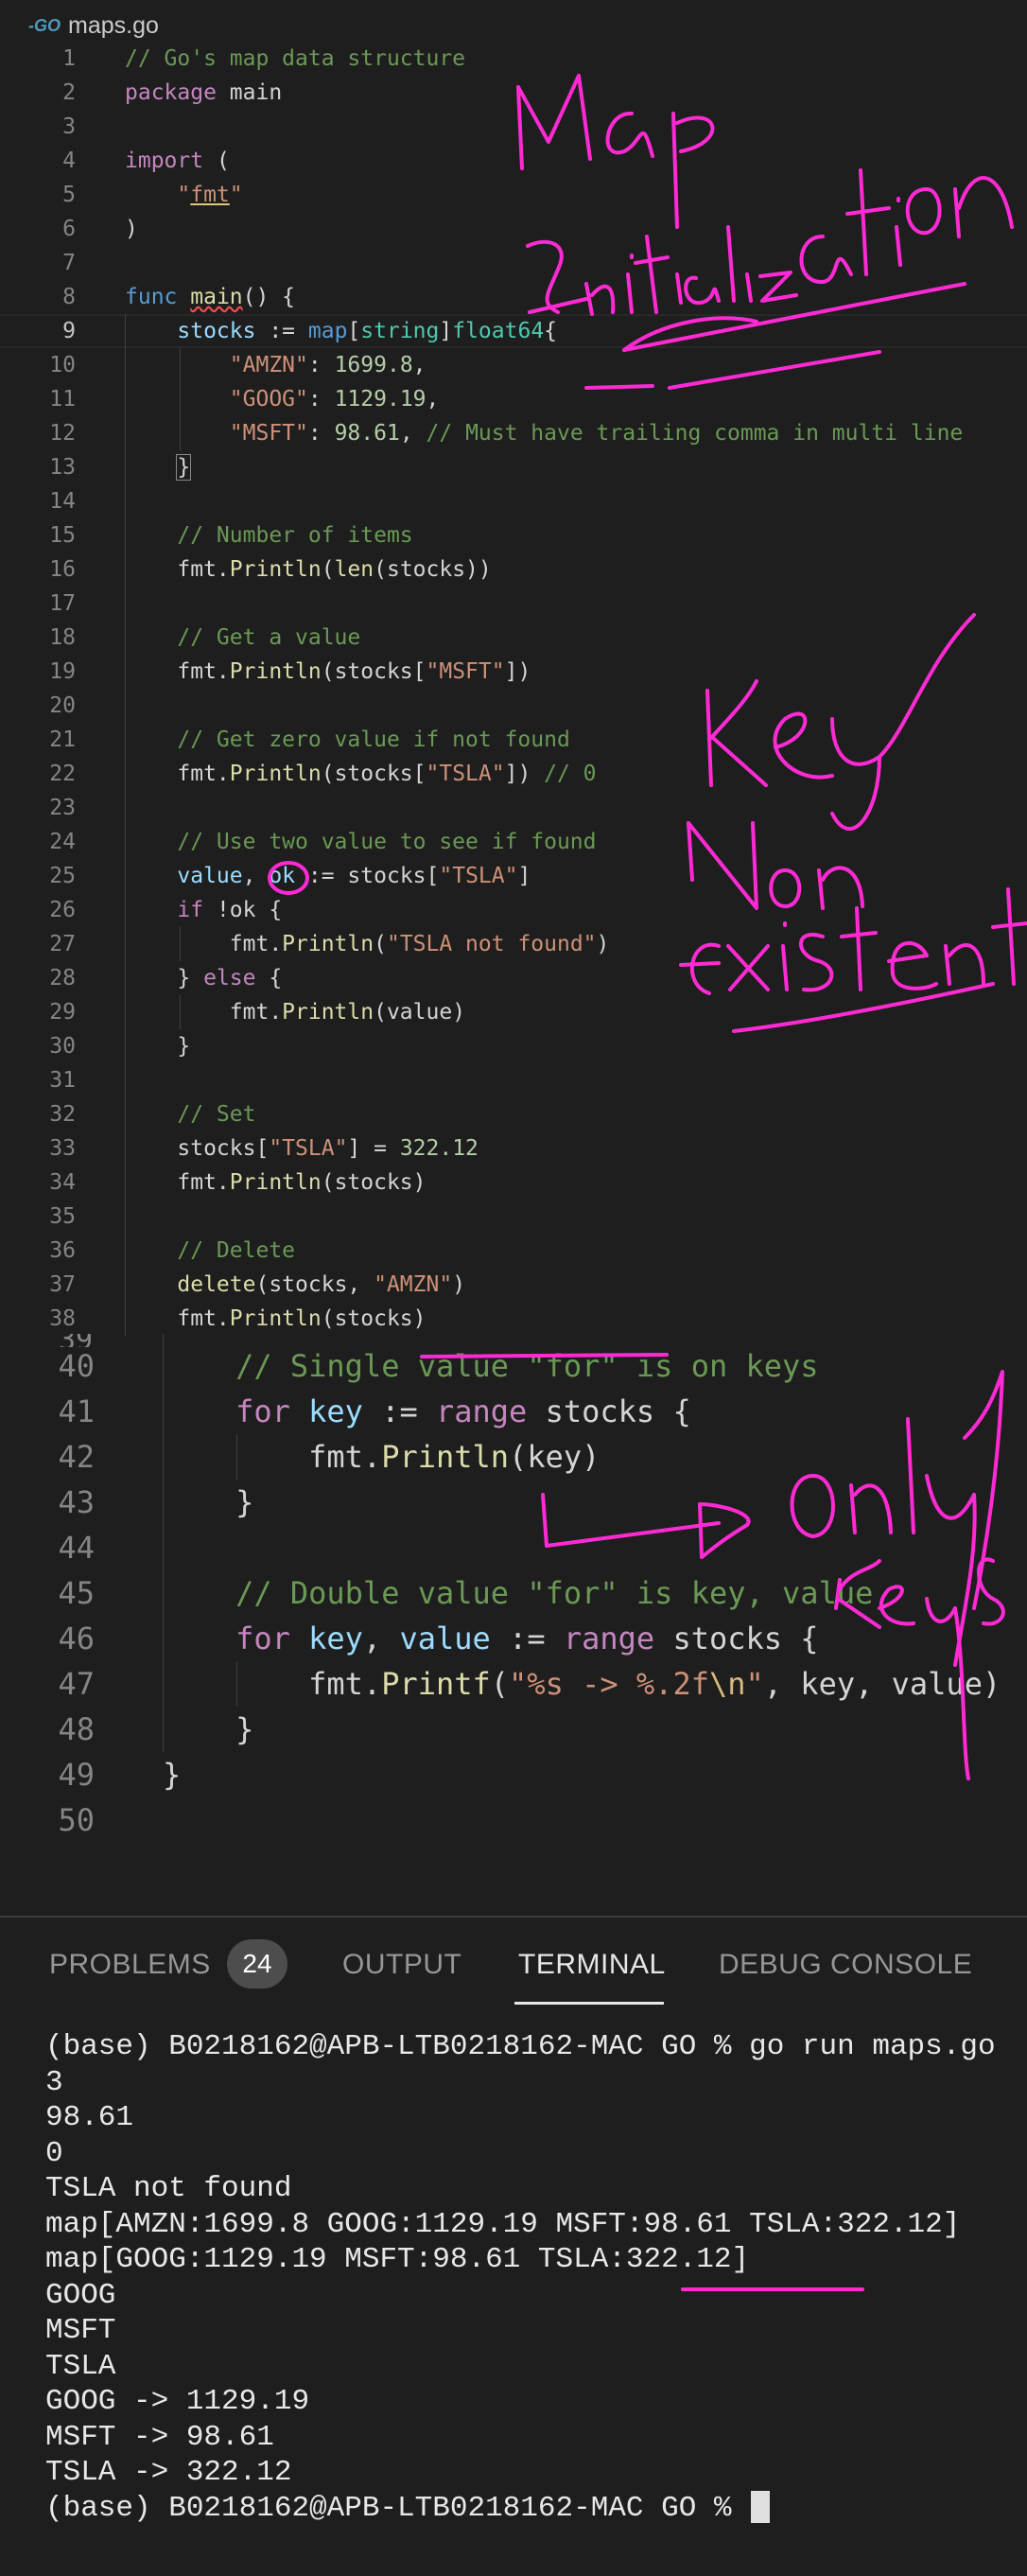  I want to click on code-line: 29 fmt.Println(value), so click(513, 1012).